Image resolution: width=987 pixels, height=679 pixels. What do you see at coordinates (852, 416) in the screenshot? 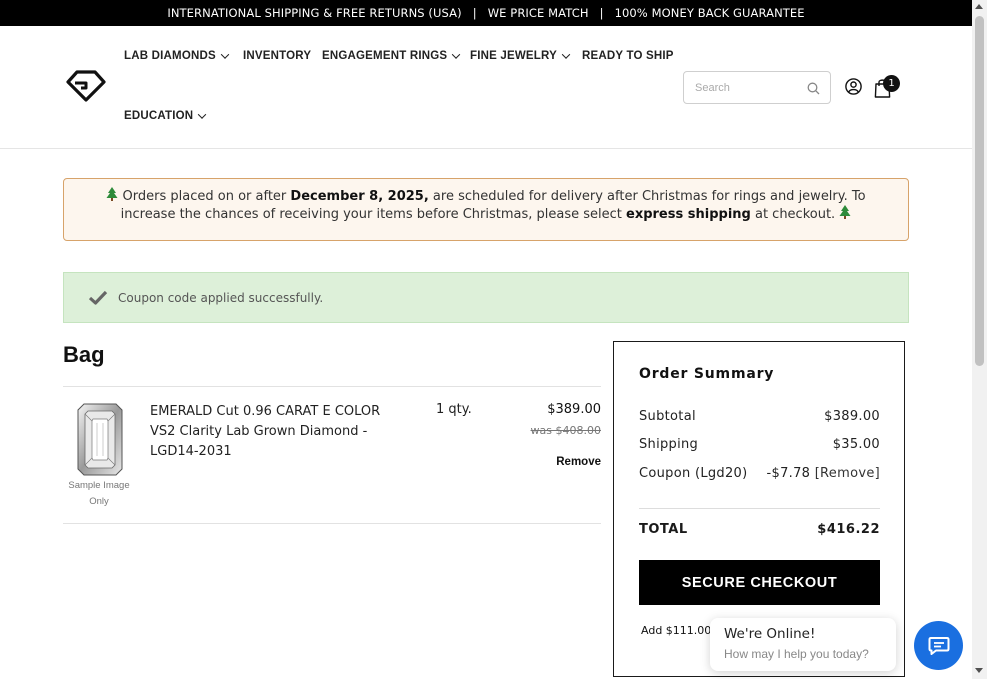
I see `subtotal-value: $389.00` at bounding box center [852, 416].